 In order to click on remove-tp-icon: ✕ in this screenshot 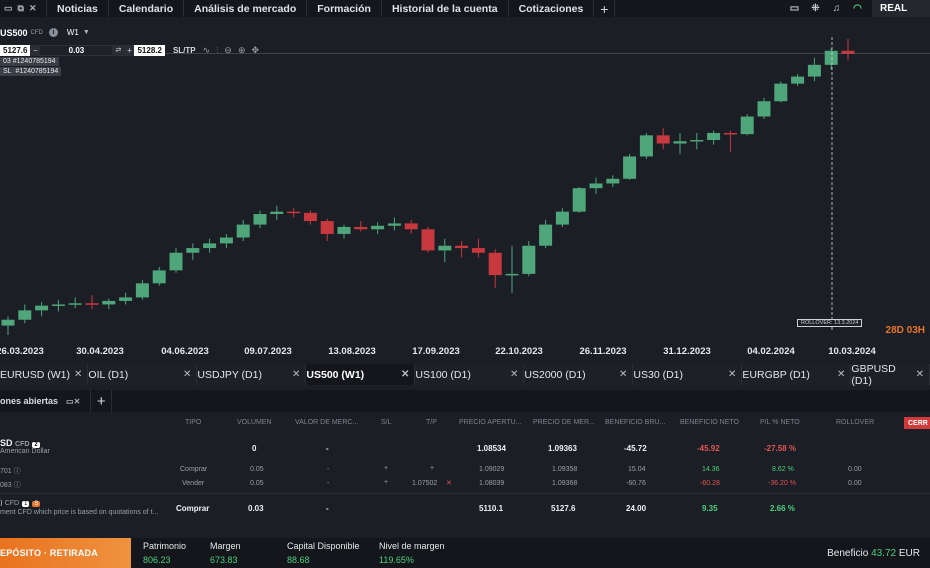, I will do `click(449, 483)`.